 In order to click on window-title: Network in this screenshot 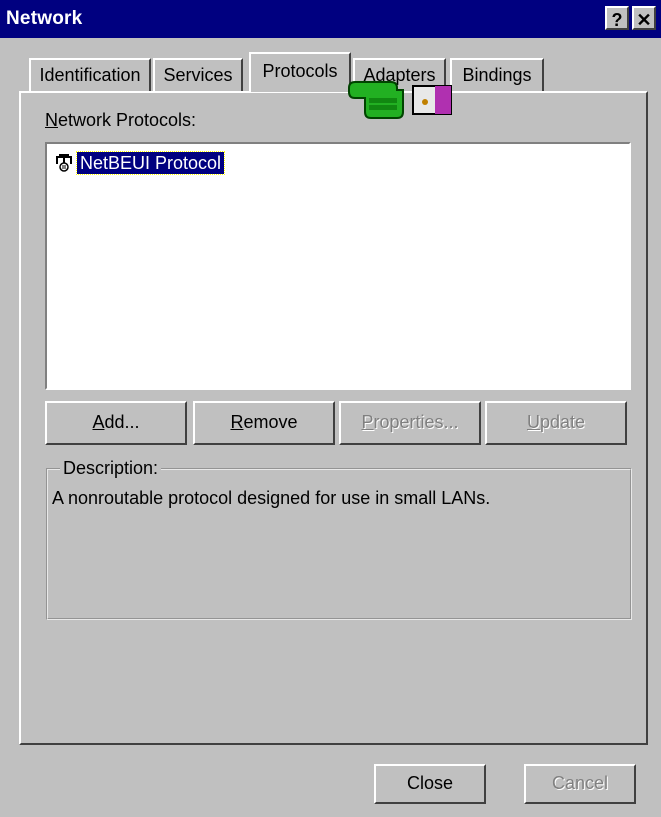, I will do `click(44, 18)`.